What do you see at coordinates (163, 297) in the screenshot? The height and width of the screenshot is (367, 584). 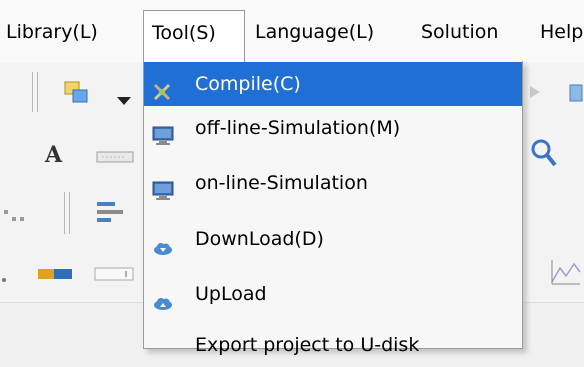 I see `cloud-upload-icon` at bounding box center [163, 297].